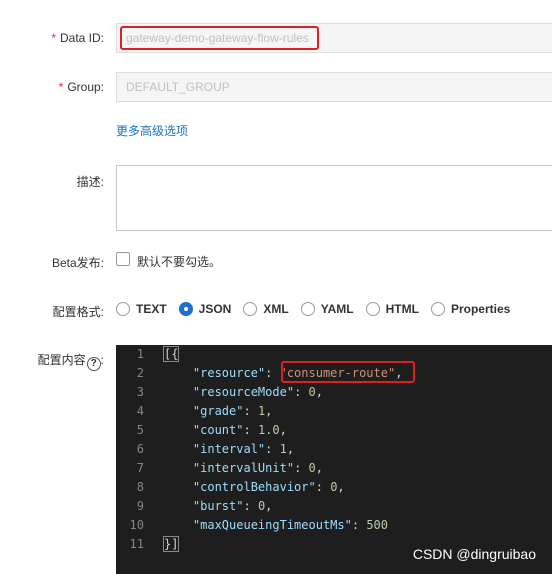 This screenshot has height=574, width=552. I want to click on json-value: 1, so click(283, 449).